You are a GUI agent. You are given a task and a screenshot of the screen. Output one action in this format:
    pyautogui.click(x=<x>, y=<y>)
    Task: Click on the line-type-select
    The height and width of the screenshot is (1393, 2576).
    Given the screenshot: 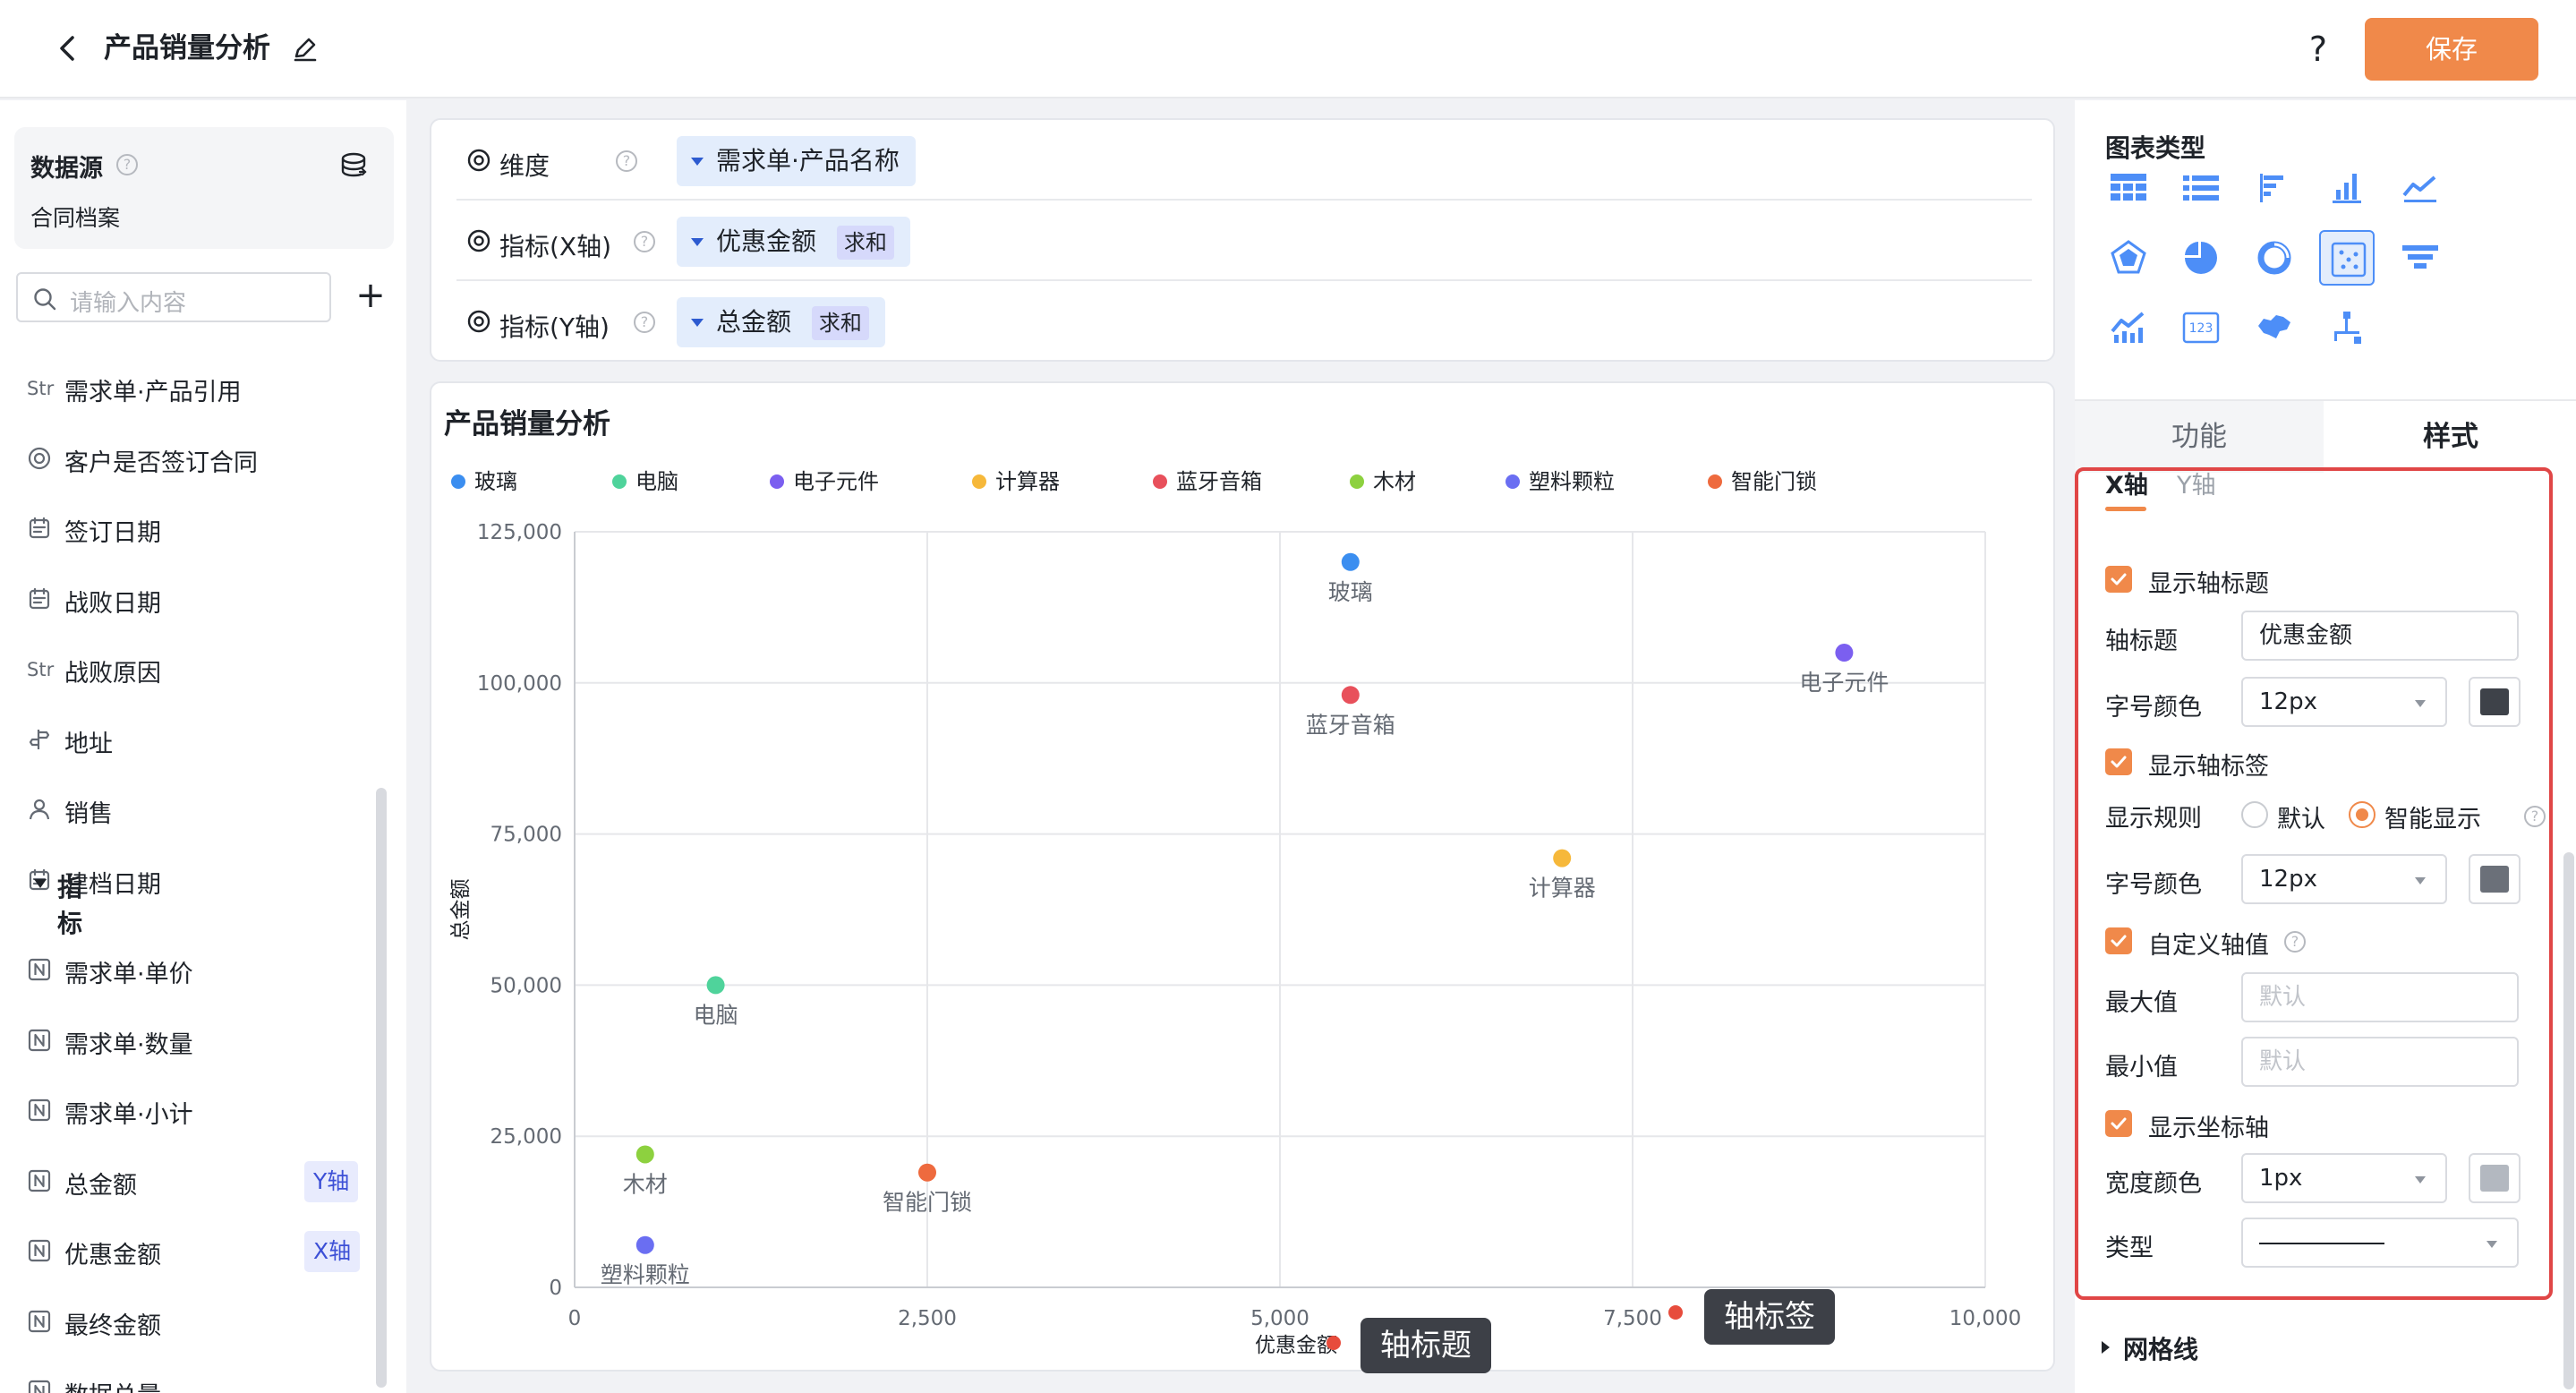 What is the action you would take?
    pyautogui.click(x=2380, y=1243)
    